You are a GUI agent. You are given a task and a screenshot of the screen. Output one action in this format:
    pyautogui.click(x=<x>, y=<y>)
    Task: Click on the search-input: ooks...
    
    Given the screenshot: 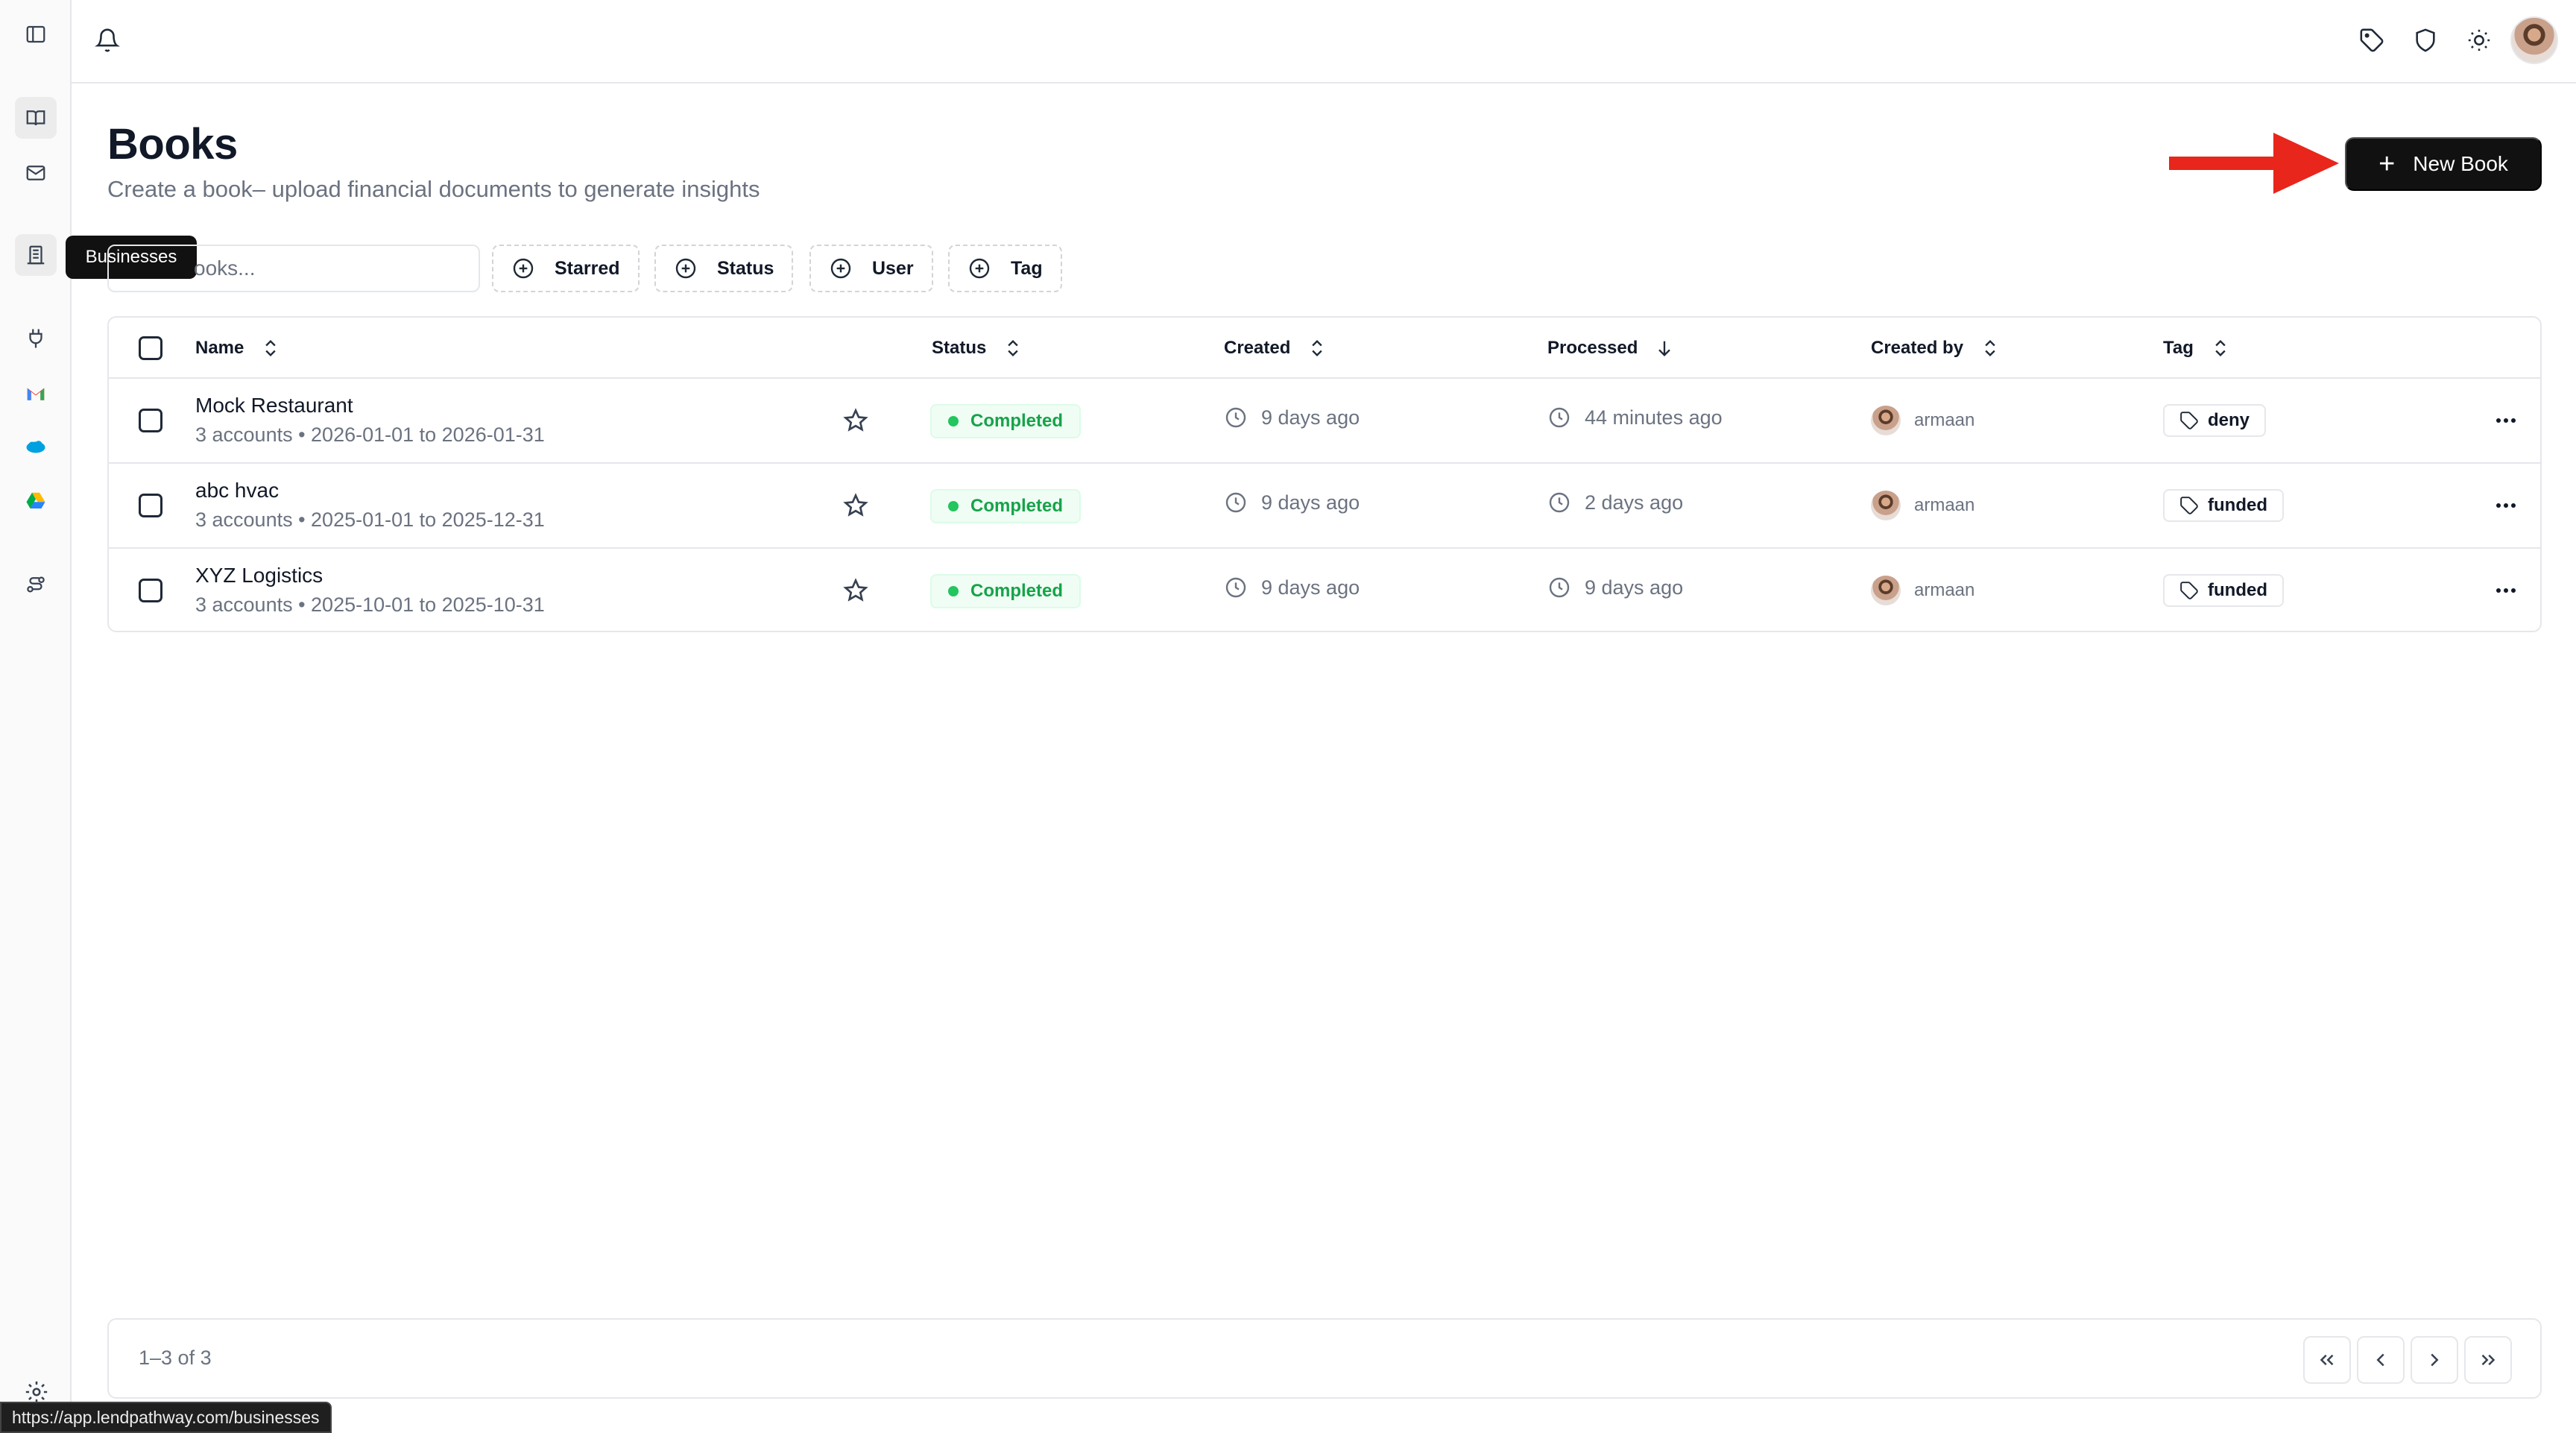 What is the action you would take?
    pyautogui.click(x=293, y=268)
    